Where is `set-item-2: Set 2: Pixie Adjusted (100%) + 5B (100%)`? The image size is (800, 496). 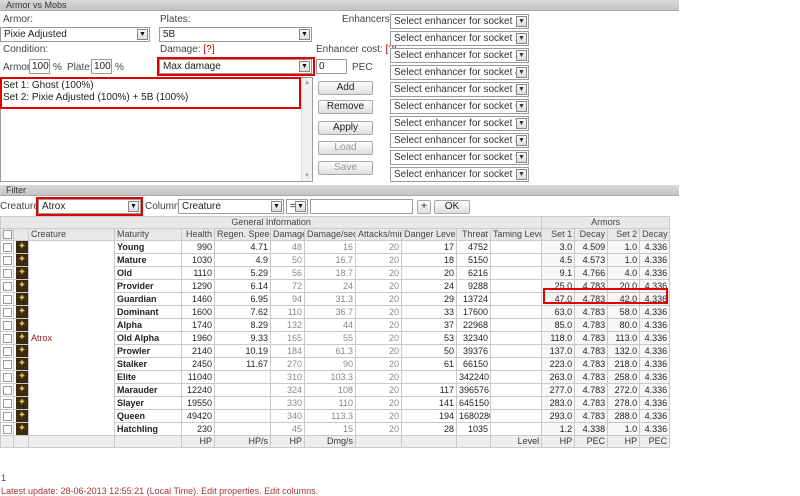 set-item-2: Set 2: Pixie Adjusted (100%) + 5B (100%) is located at coordinates (95, 98).